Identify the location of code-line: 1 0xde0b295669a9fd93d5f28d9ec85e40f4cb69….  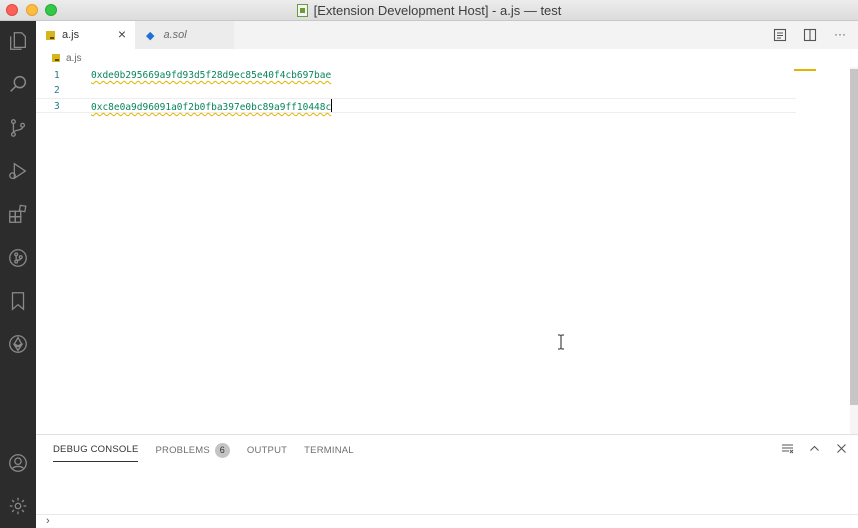
(416, 75).